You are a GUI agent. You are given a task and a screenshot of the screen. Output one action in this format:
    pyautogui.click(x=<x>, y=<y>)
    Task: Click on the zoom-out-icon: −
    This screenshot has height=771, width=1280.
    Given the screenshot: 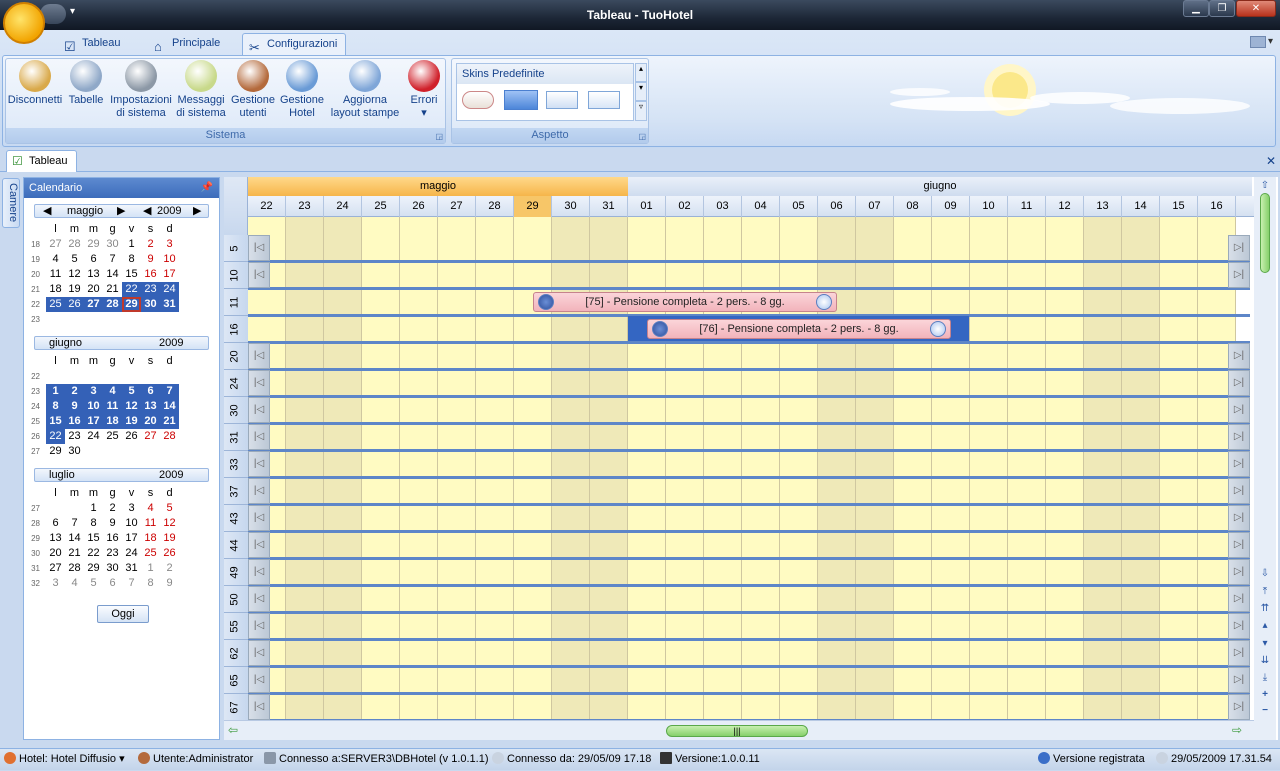 What is the action you would take?
    pyautogui.click(x=1265, y=711)
    